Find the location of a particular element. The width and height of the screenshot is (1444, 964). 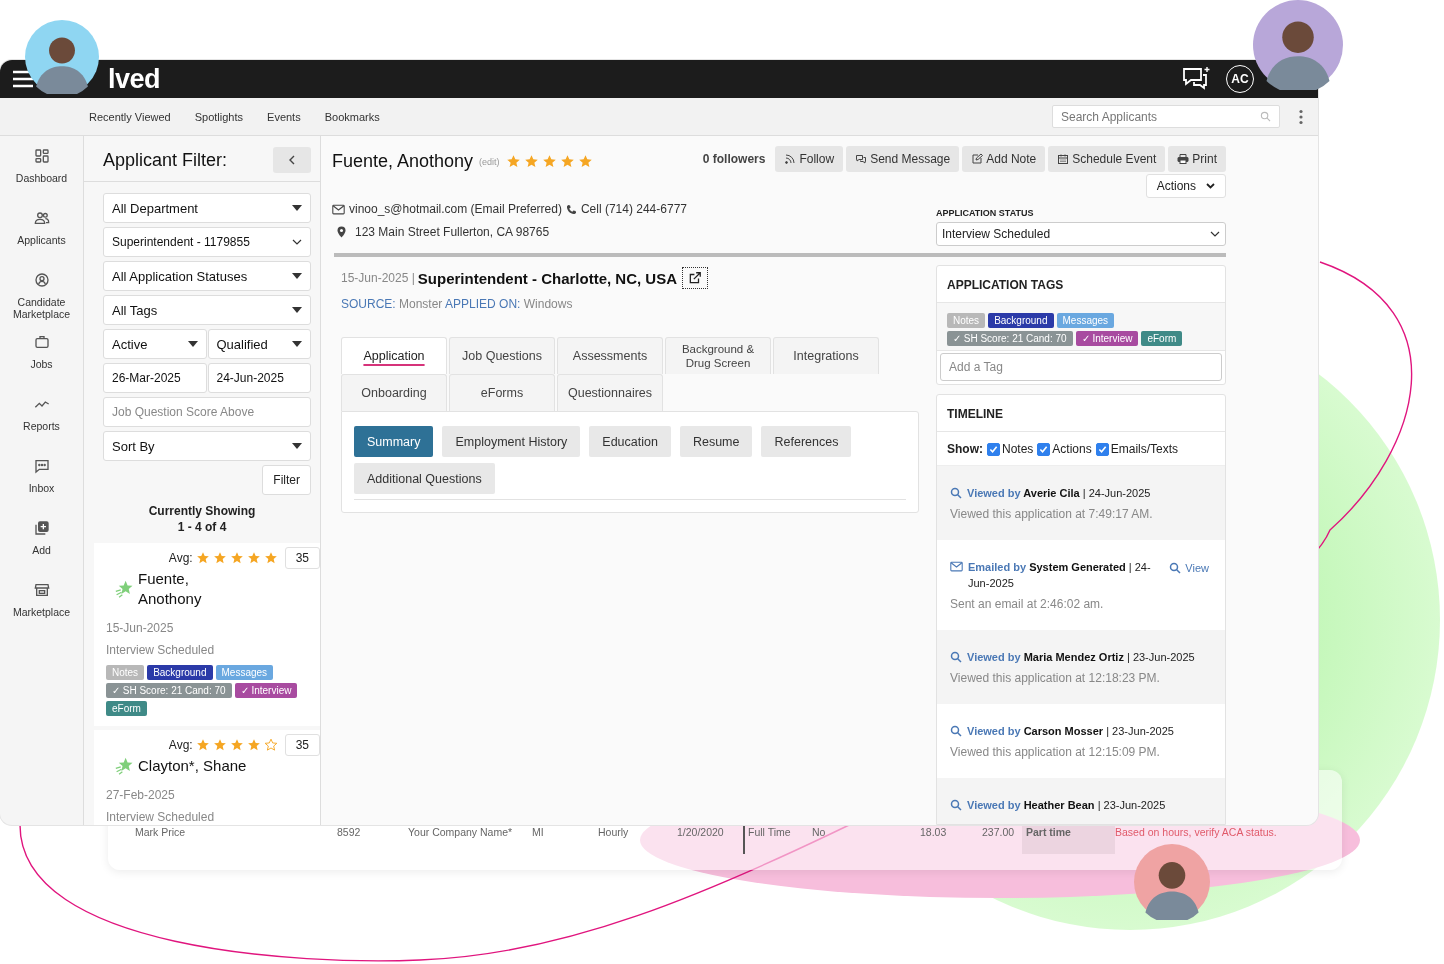

status-dropdown: Interview Scheduled is located at coordinates (1081, 234).